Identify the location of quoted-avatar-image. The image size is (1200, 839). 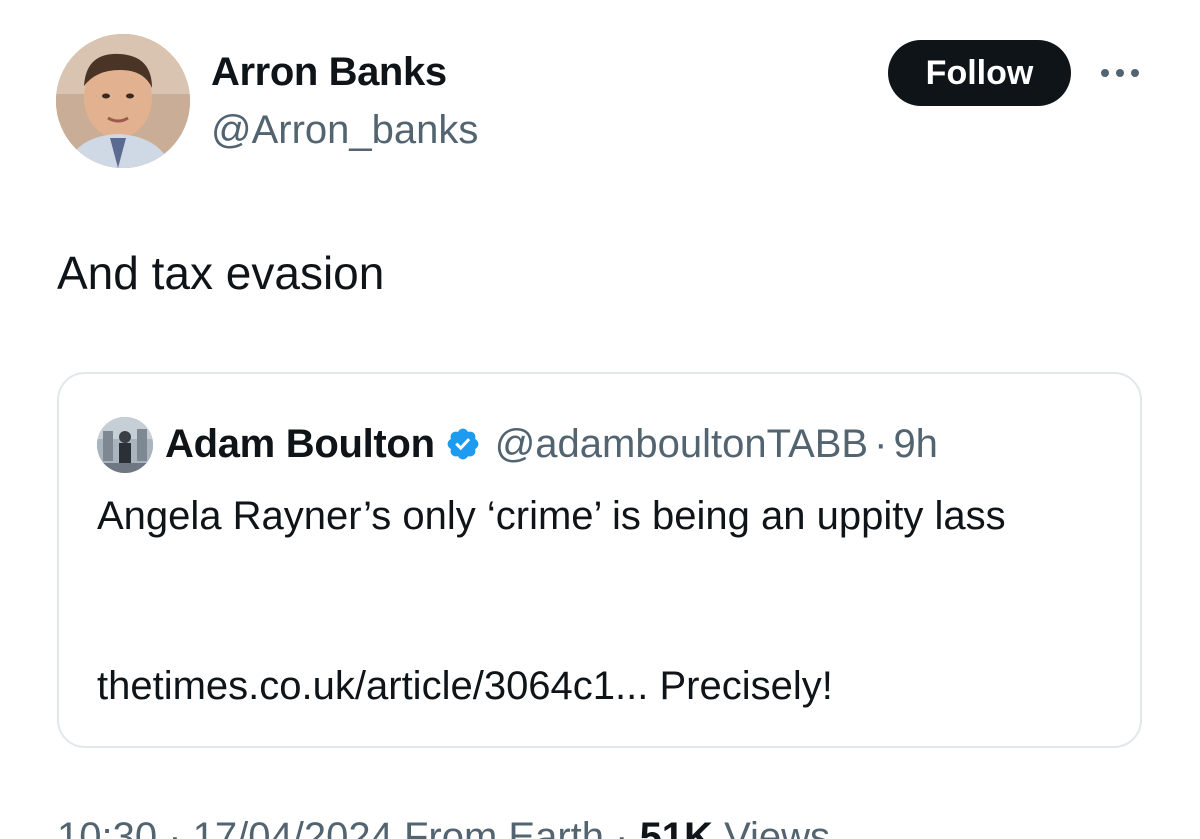
(125, 445).